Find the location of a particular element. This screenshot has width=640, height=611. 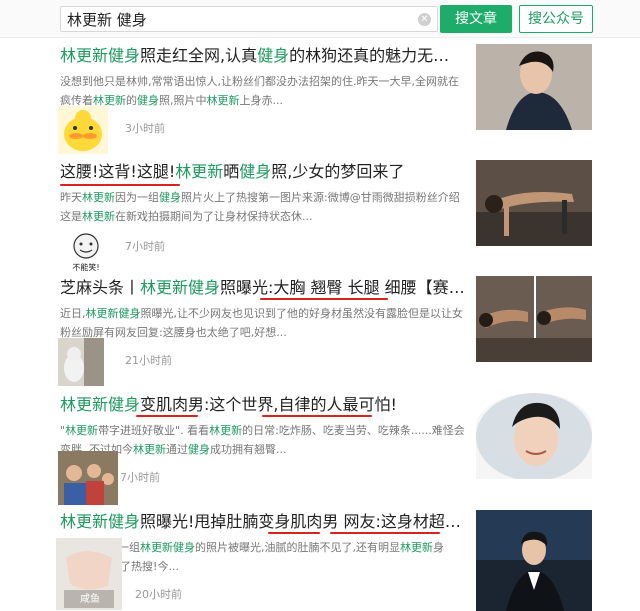

red-underline-title-5b is located at coordinates (385, 533).